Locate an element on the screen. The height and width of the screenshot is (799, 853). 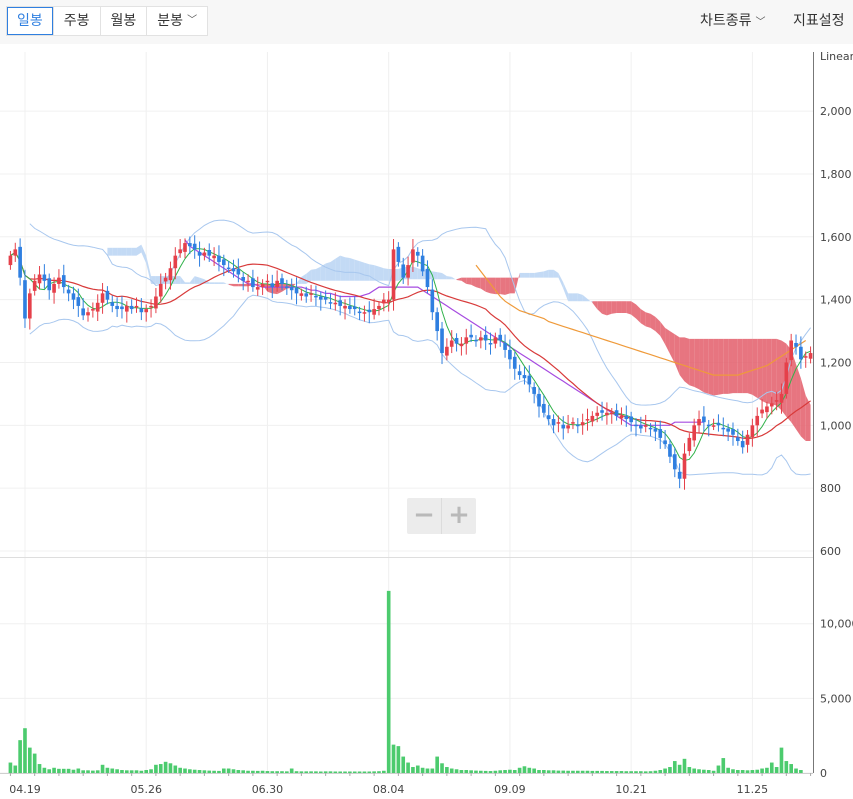
date-label: 08.04 is located at coordinates (389, 789).